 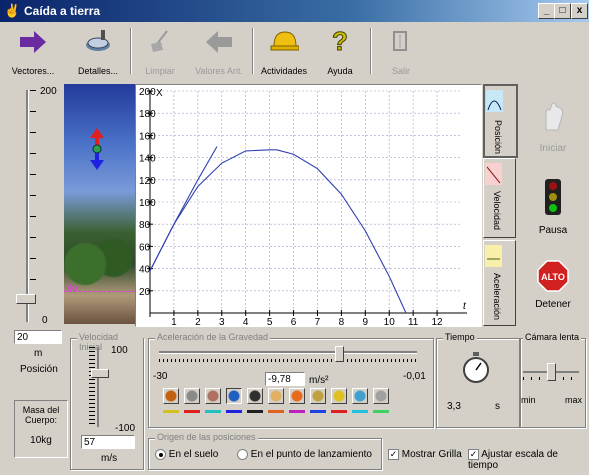 I want to click on planet-5-line-color, so click(x=255, y=411).